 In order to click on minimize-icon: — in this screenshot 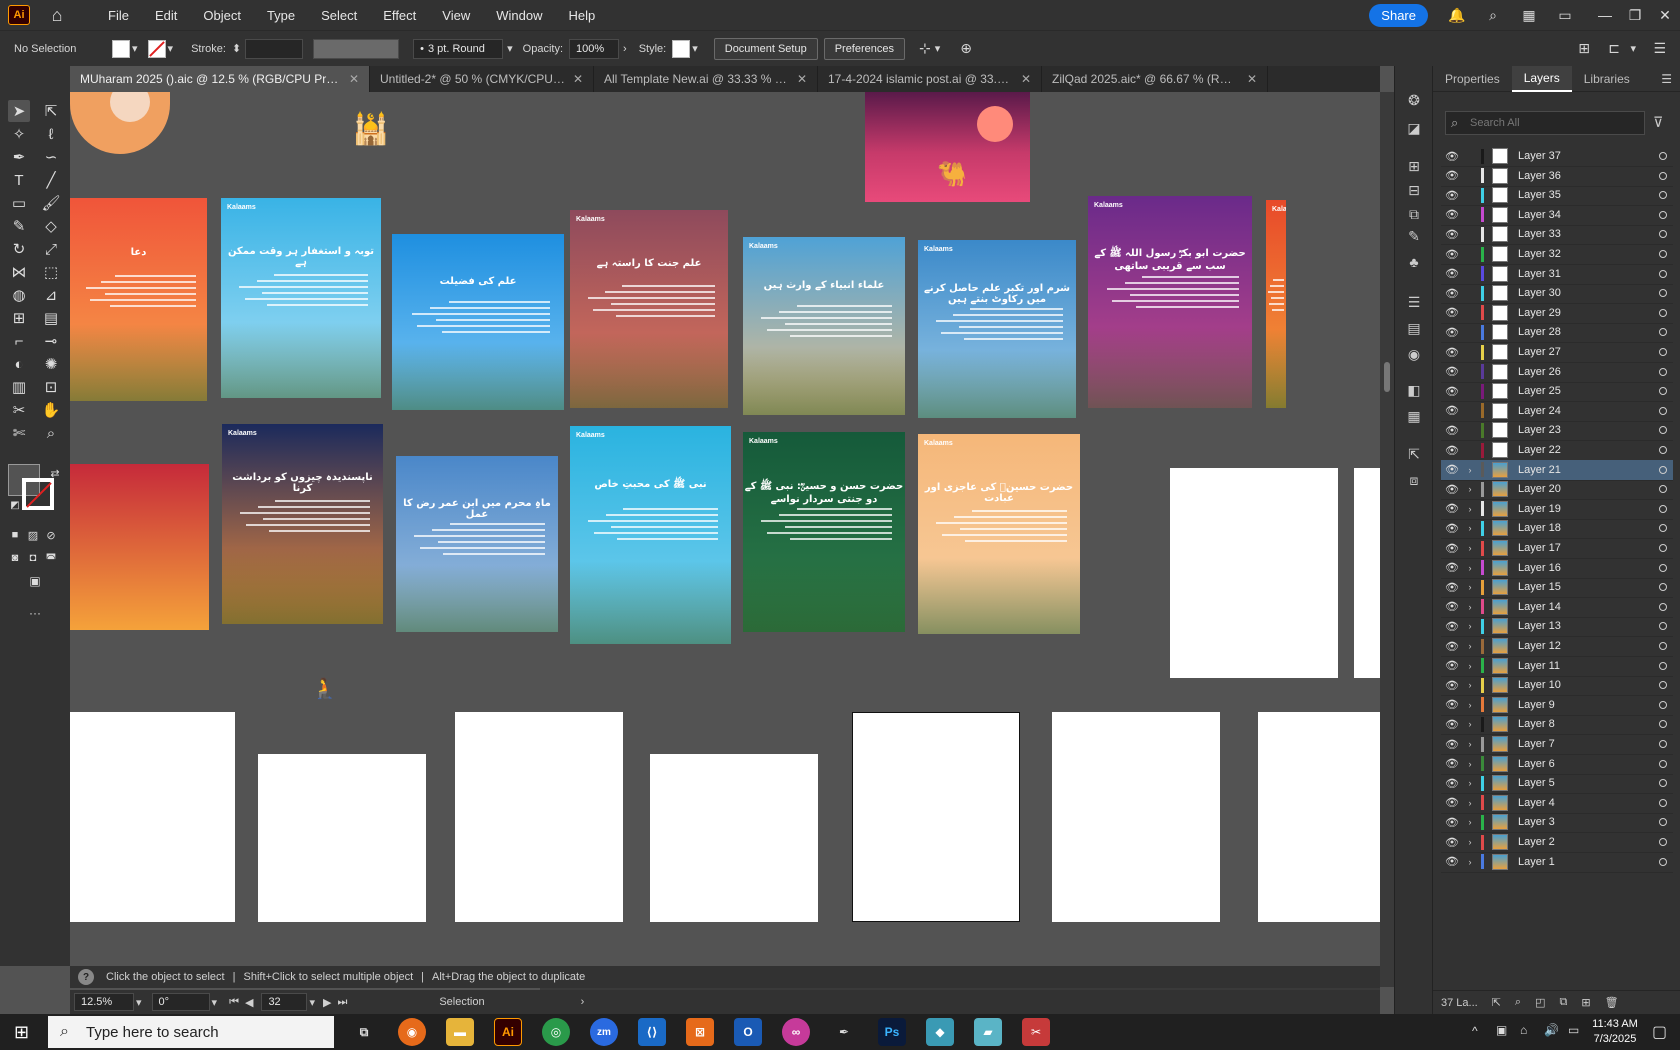, I will do `click(1605, 15)`.